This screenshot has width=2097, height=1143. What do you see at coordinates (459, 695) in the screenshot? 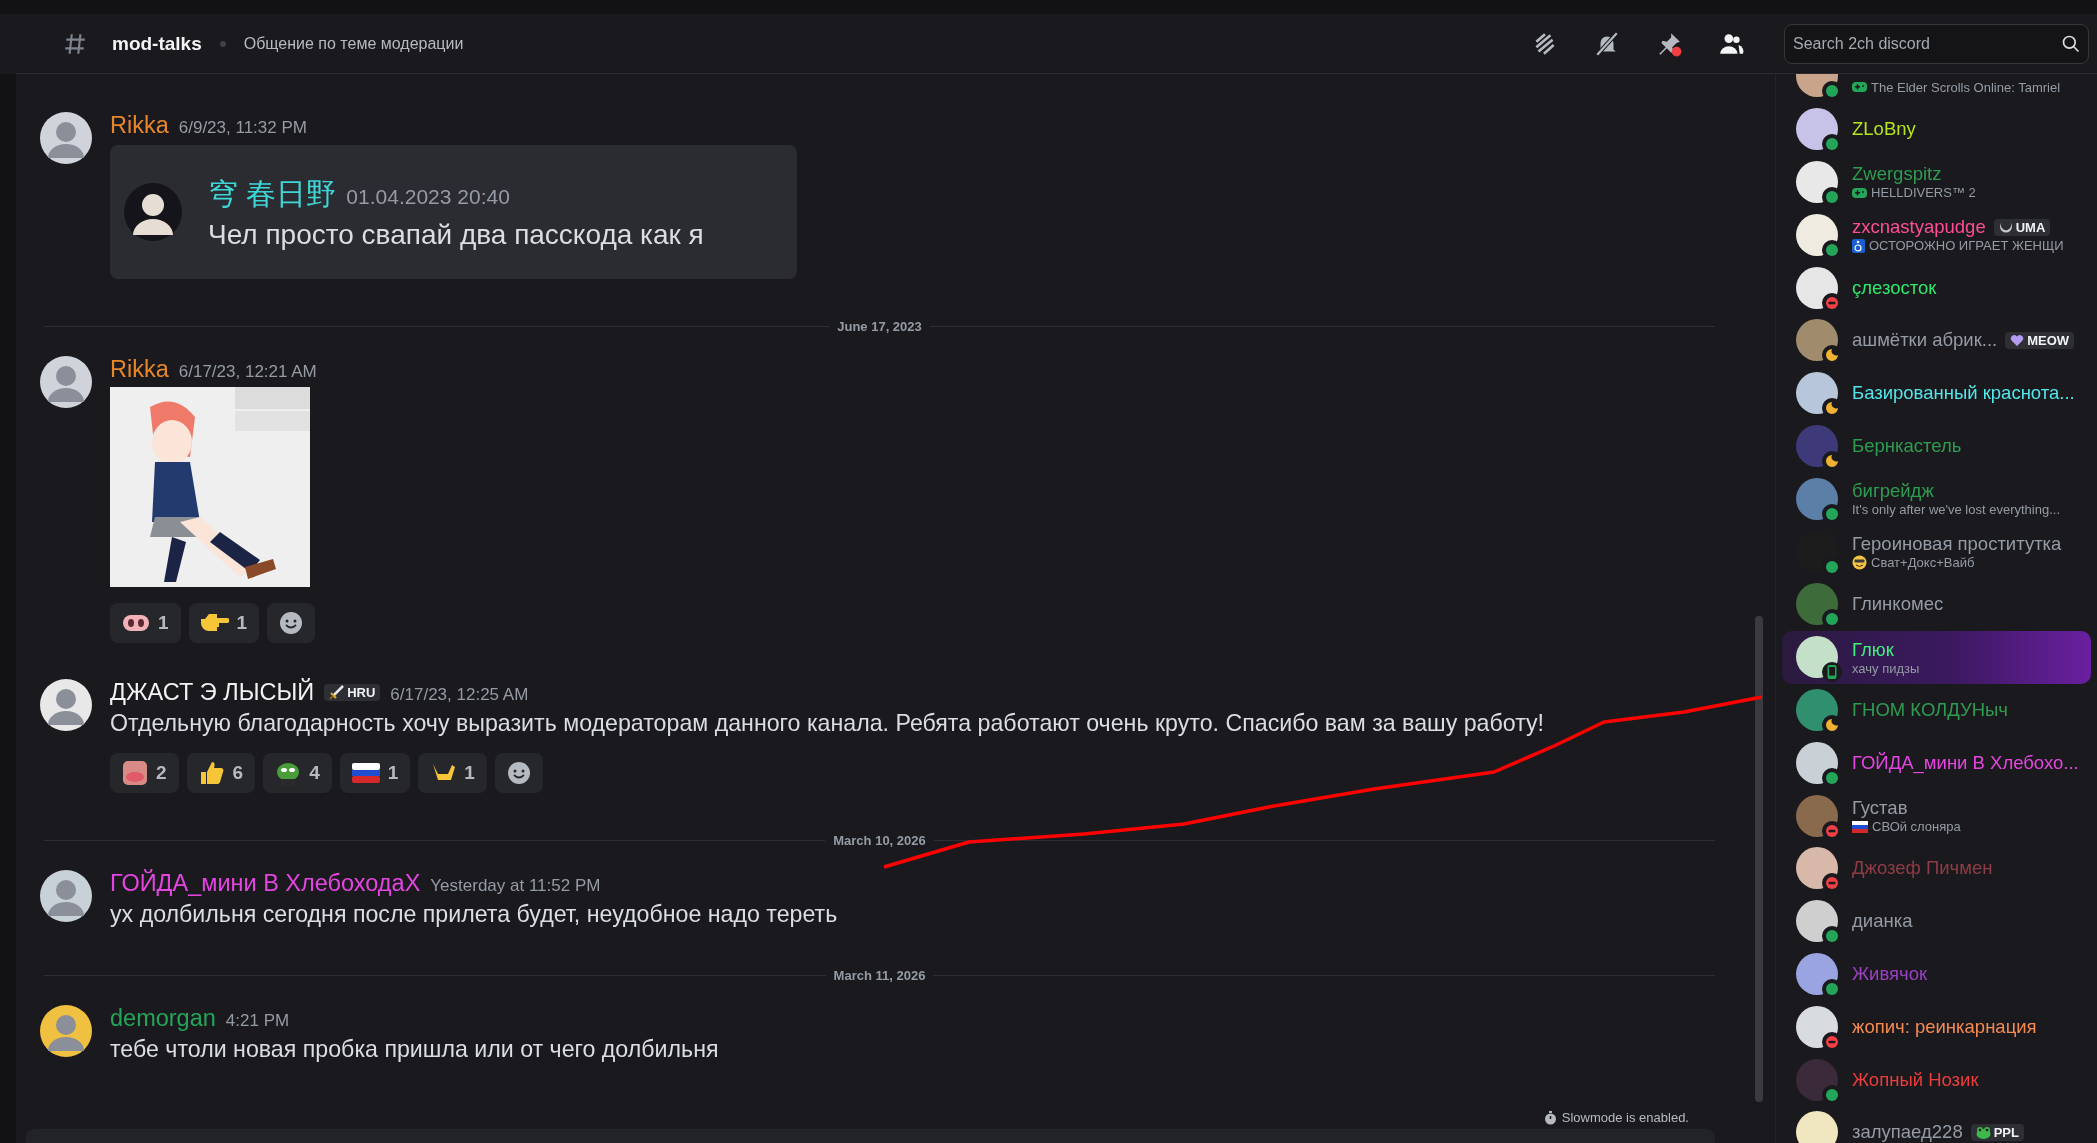
I see `timestamp: 6/17/23, 12:25 AM` at bounding box center [459, 695].